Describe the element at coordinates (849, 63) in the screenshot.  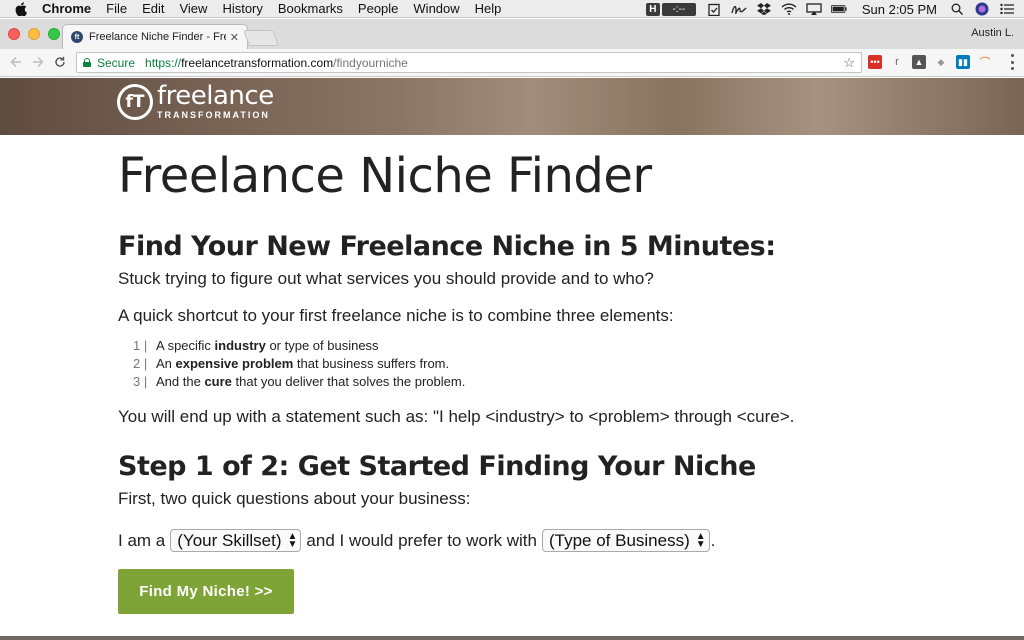
I see `bookmark-star-icon: ☆` at that location.